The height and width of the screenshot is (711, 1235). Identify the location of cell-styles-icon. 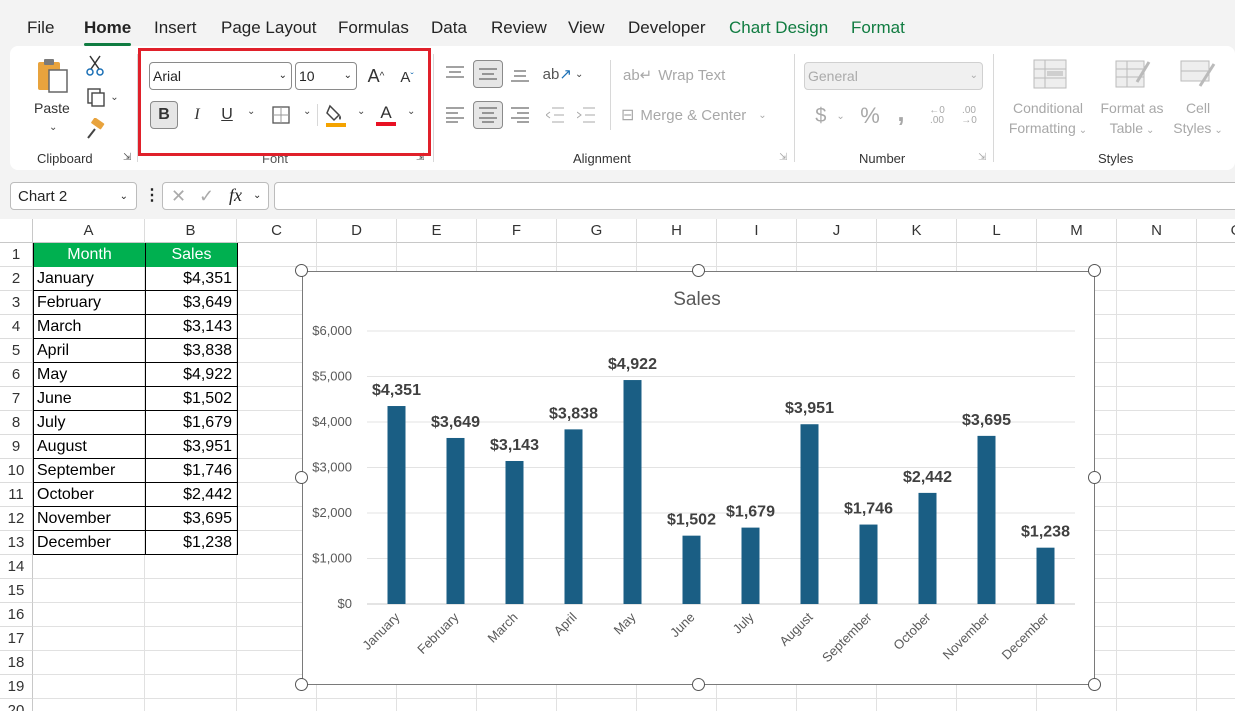
(1198, 74).